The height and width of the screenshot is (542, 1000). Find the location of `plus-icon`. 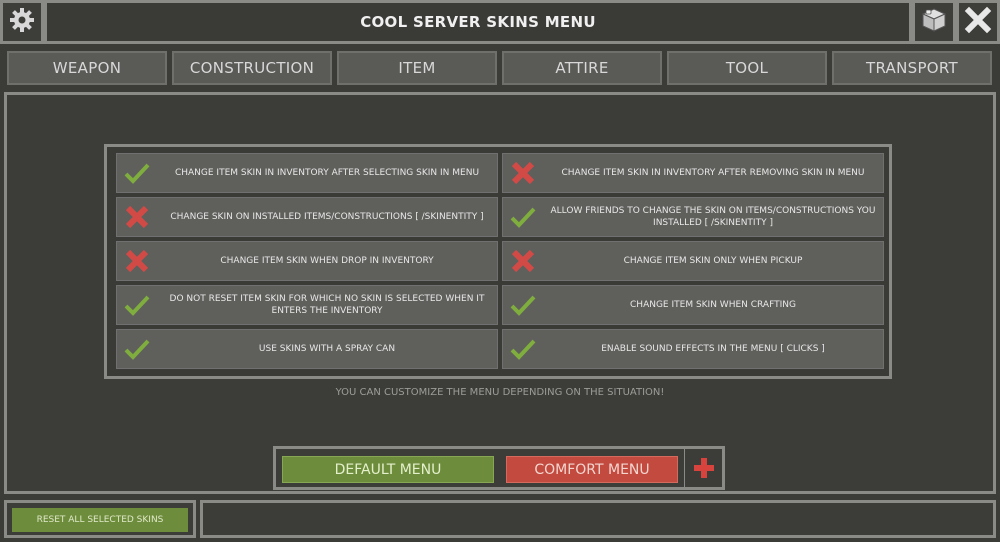

plus-icon is located at coordinates (704, 470).